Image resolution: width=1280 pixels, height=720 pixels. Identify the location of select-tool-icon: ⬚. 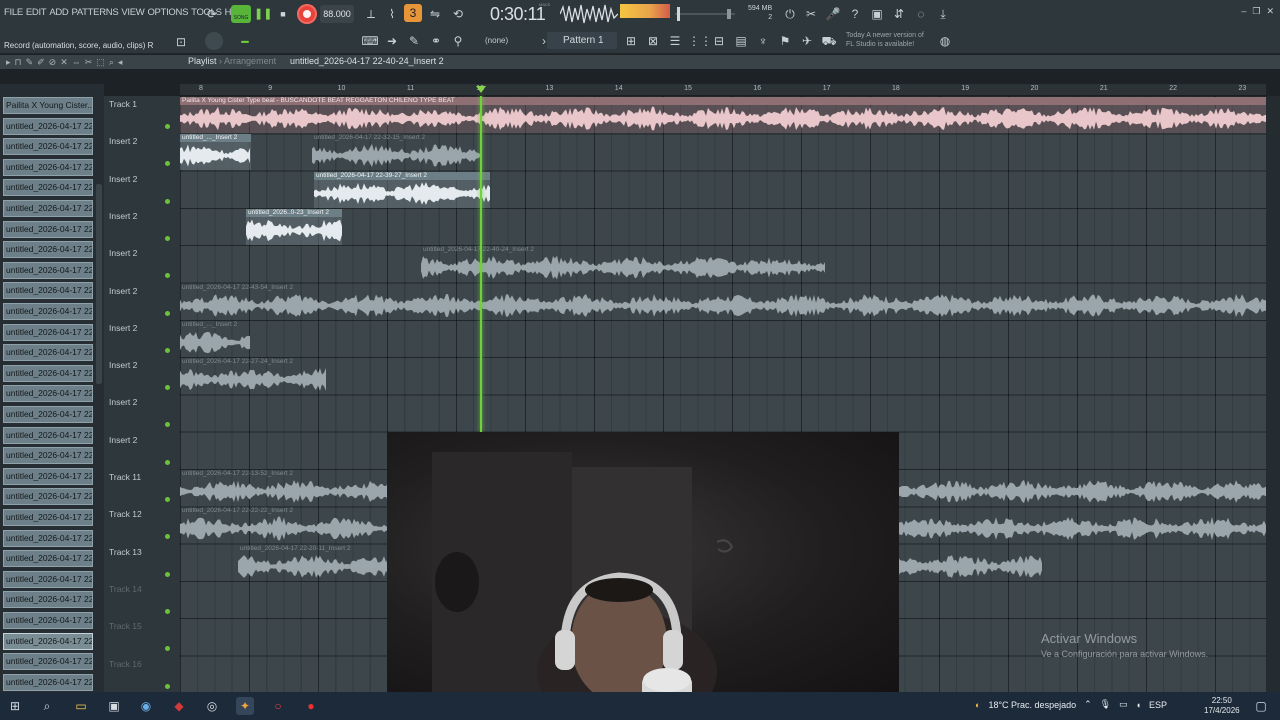
(100, 62).